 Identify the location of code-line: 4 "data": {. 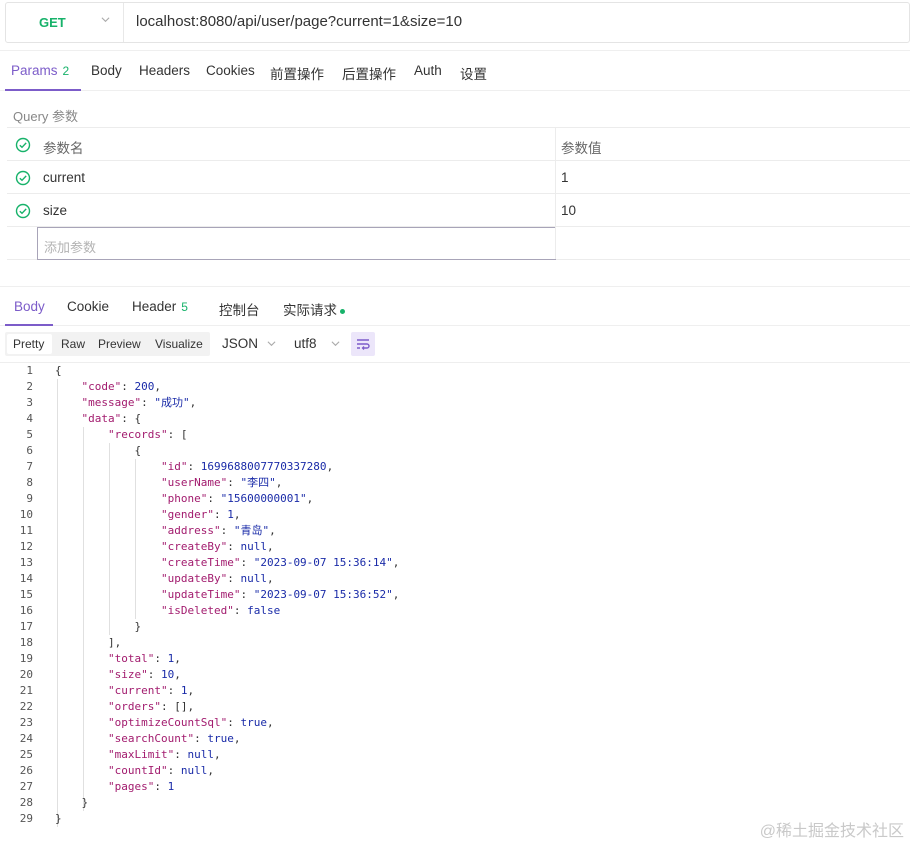
(455, 419).